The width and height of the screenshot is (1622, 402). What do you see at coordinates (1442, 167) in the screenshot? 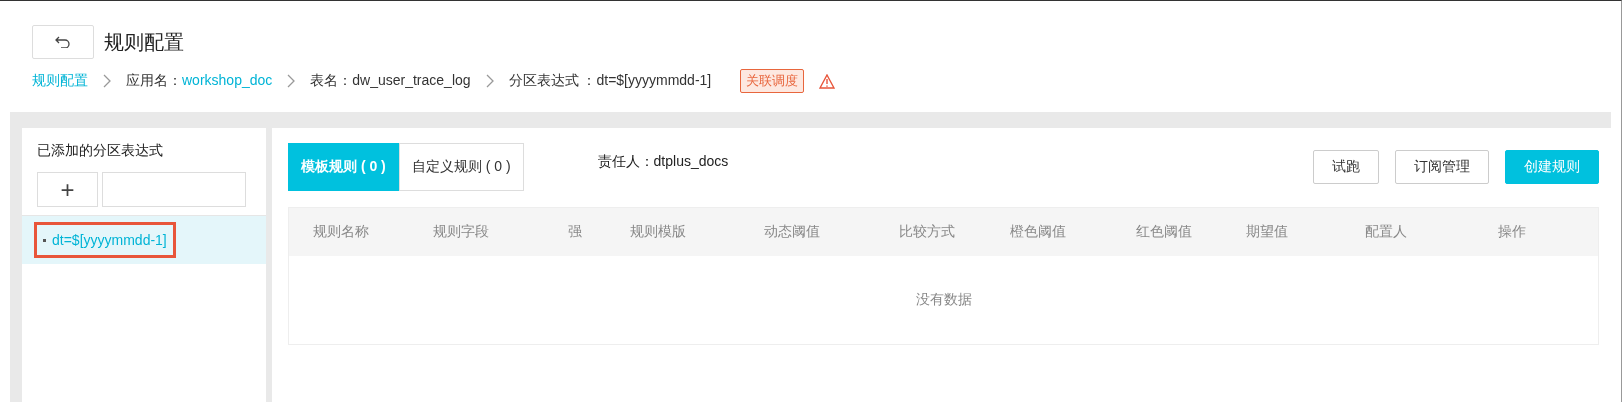
I see `action-button: 订阅管理` at bounding box center [1442, 167].